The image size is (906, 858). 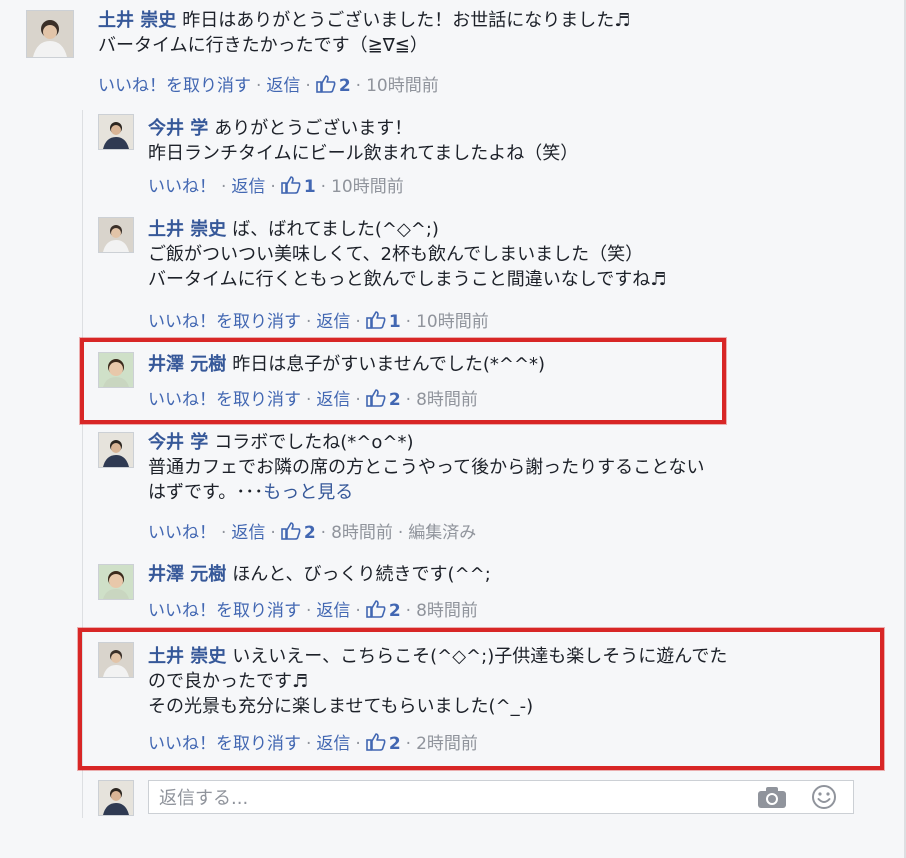 I want to click on edited-label: 編集済み, so click(x=442, y=533).